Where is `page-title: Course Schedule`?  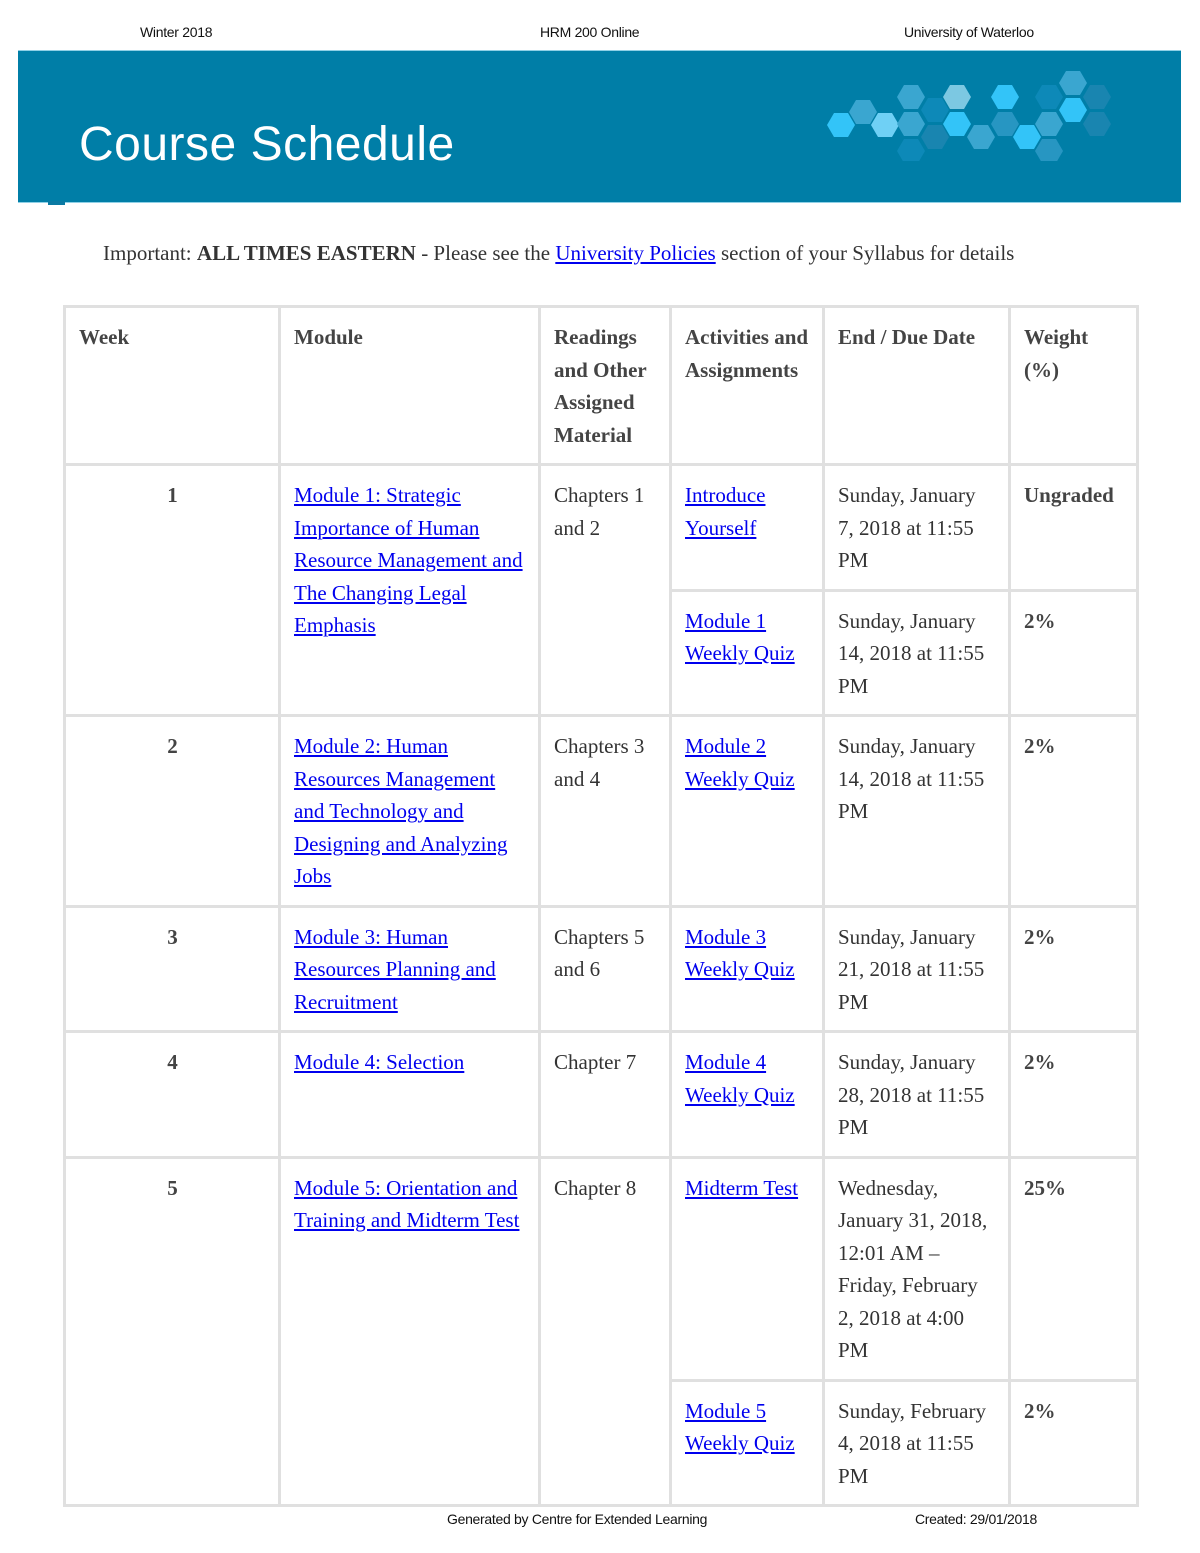 page-title: Course Schedule is located at coordinates (267, 144).